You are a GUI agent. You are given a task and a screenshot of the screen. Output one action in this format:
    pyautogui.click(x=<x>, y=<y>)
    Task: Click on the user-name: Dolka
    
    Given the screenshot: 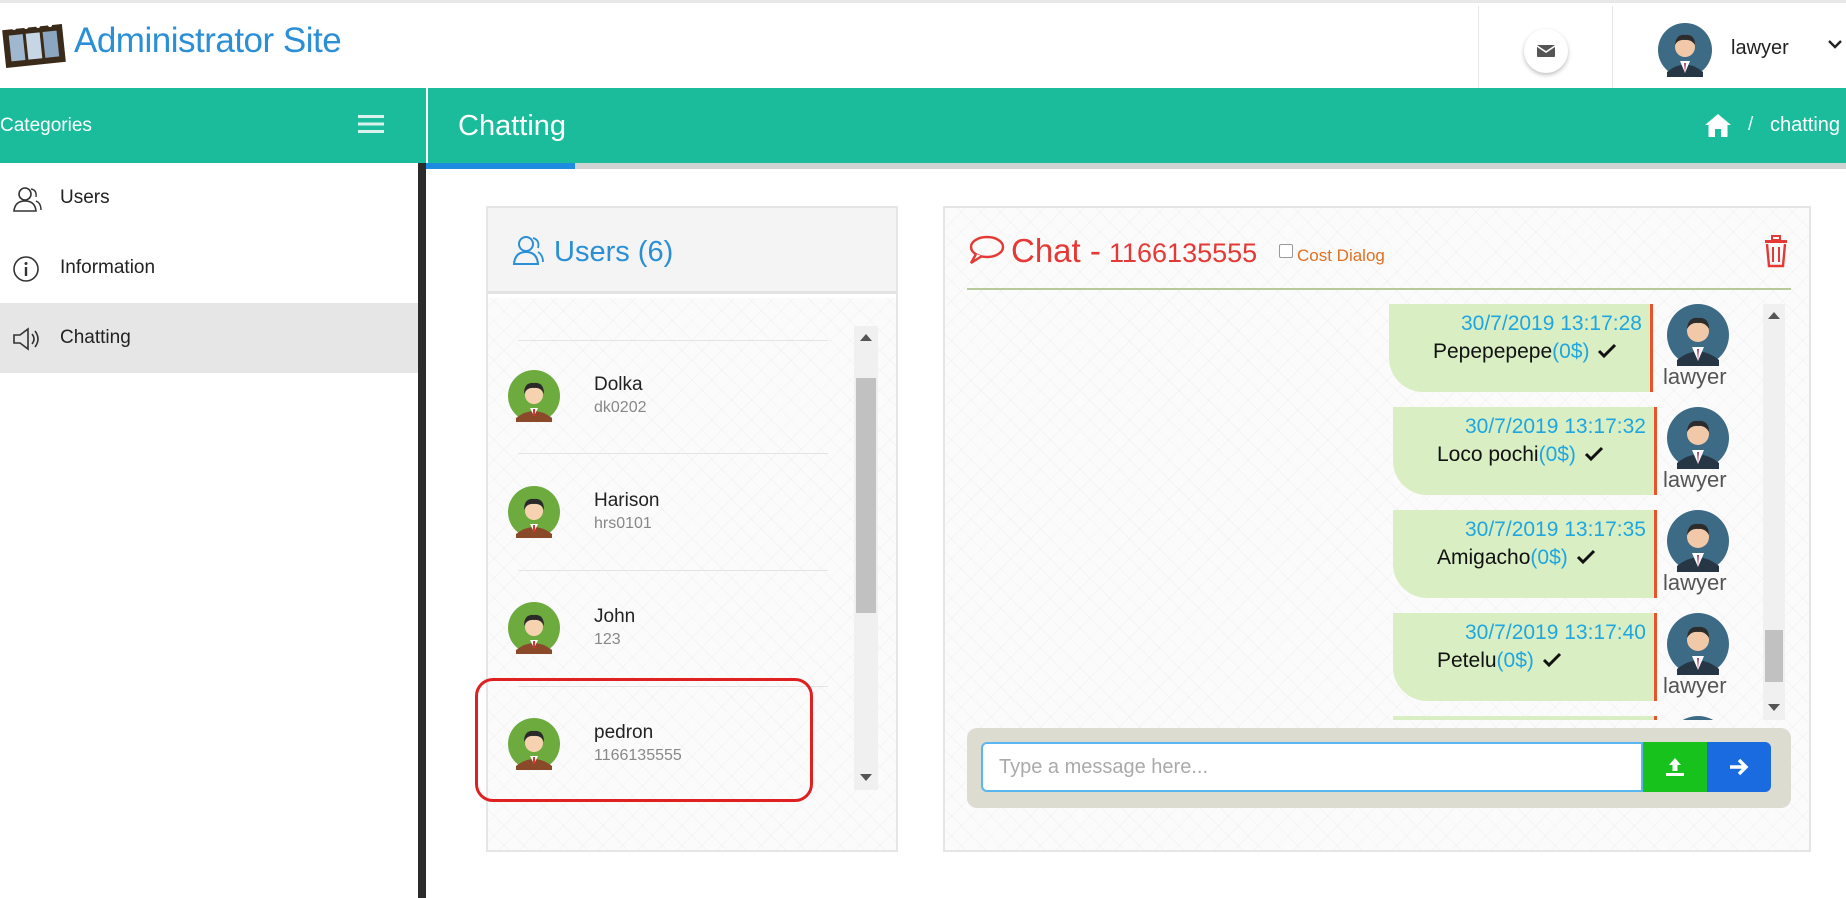 What is the action you would take?
    pyautogui.click(x=618, y=384)
    